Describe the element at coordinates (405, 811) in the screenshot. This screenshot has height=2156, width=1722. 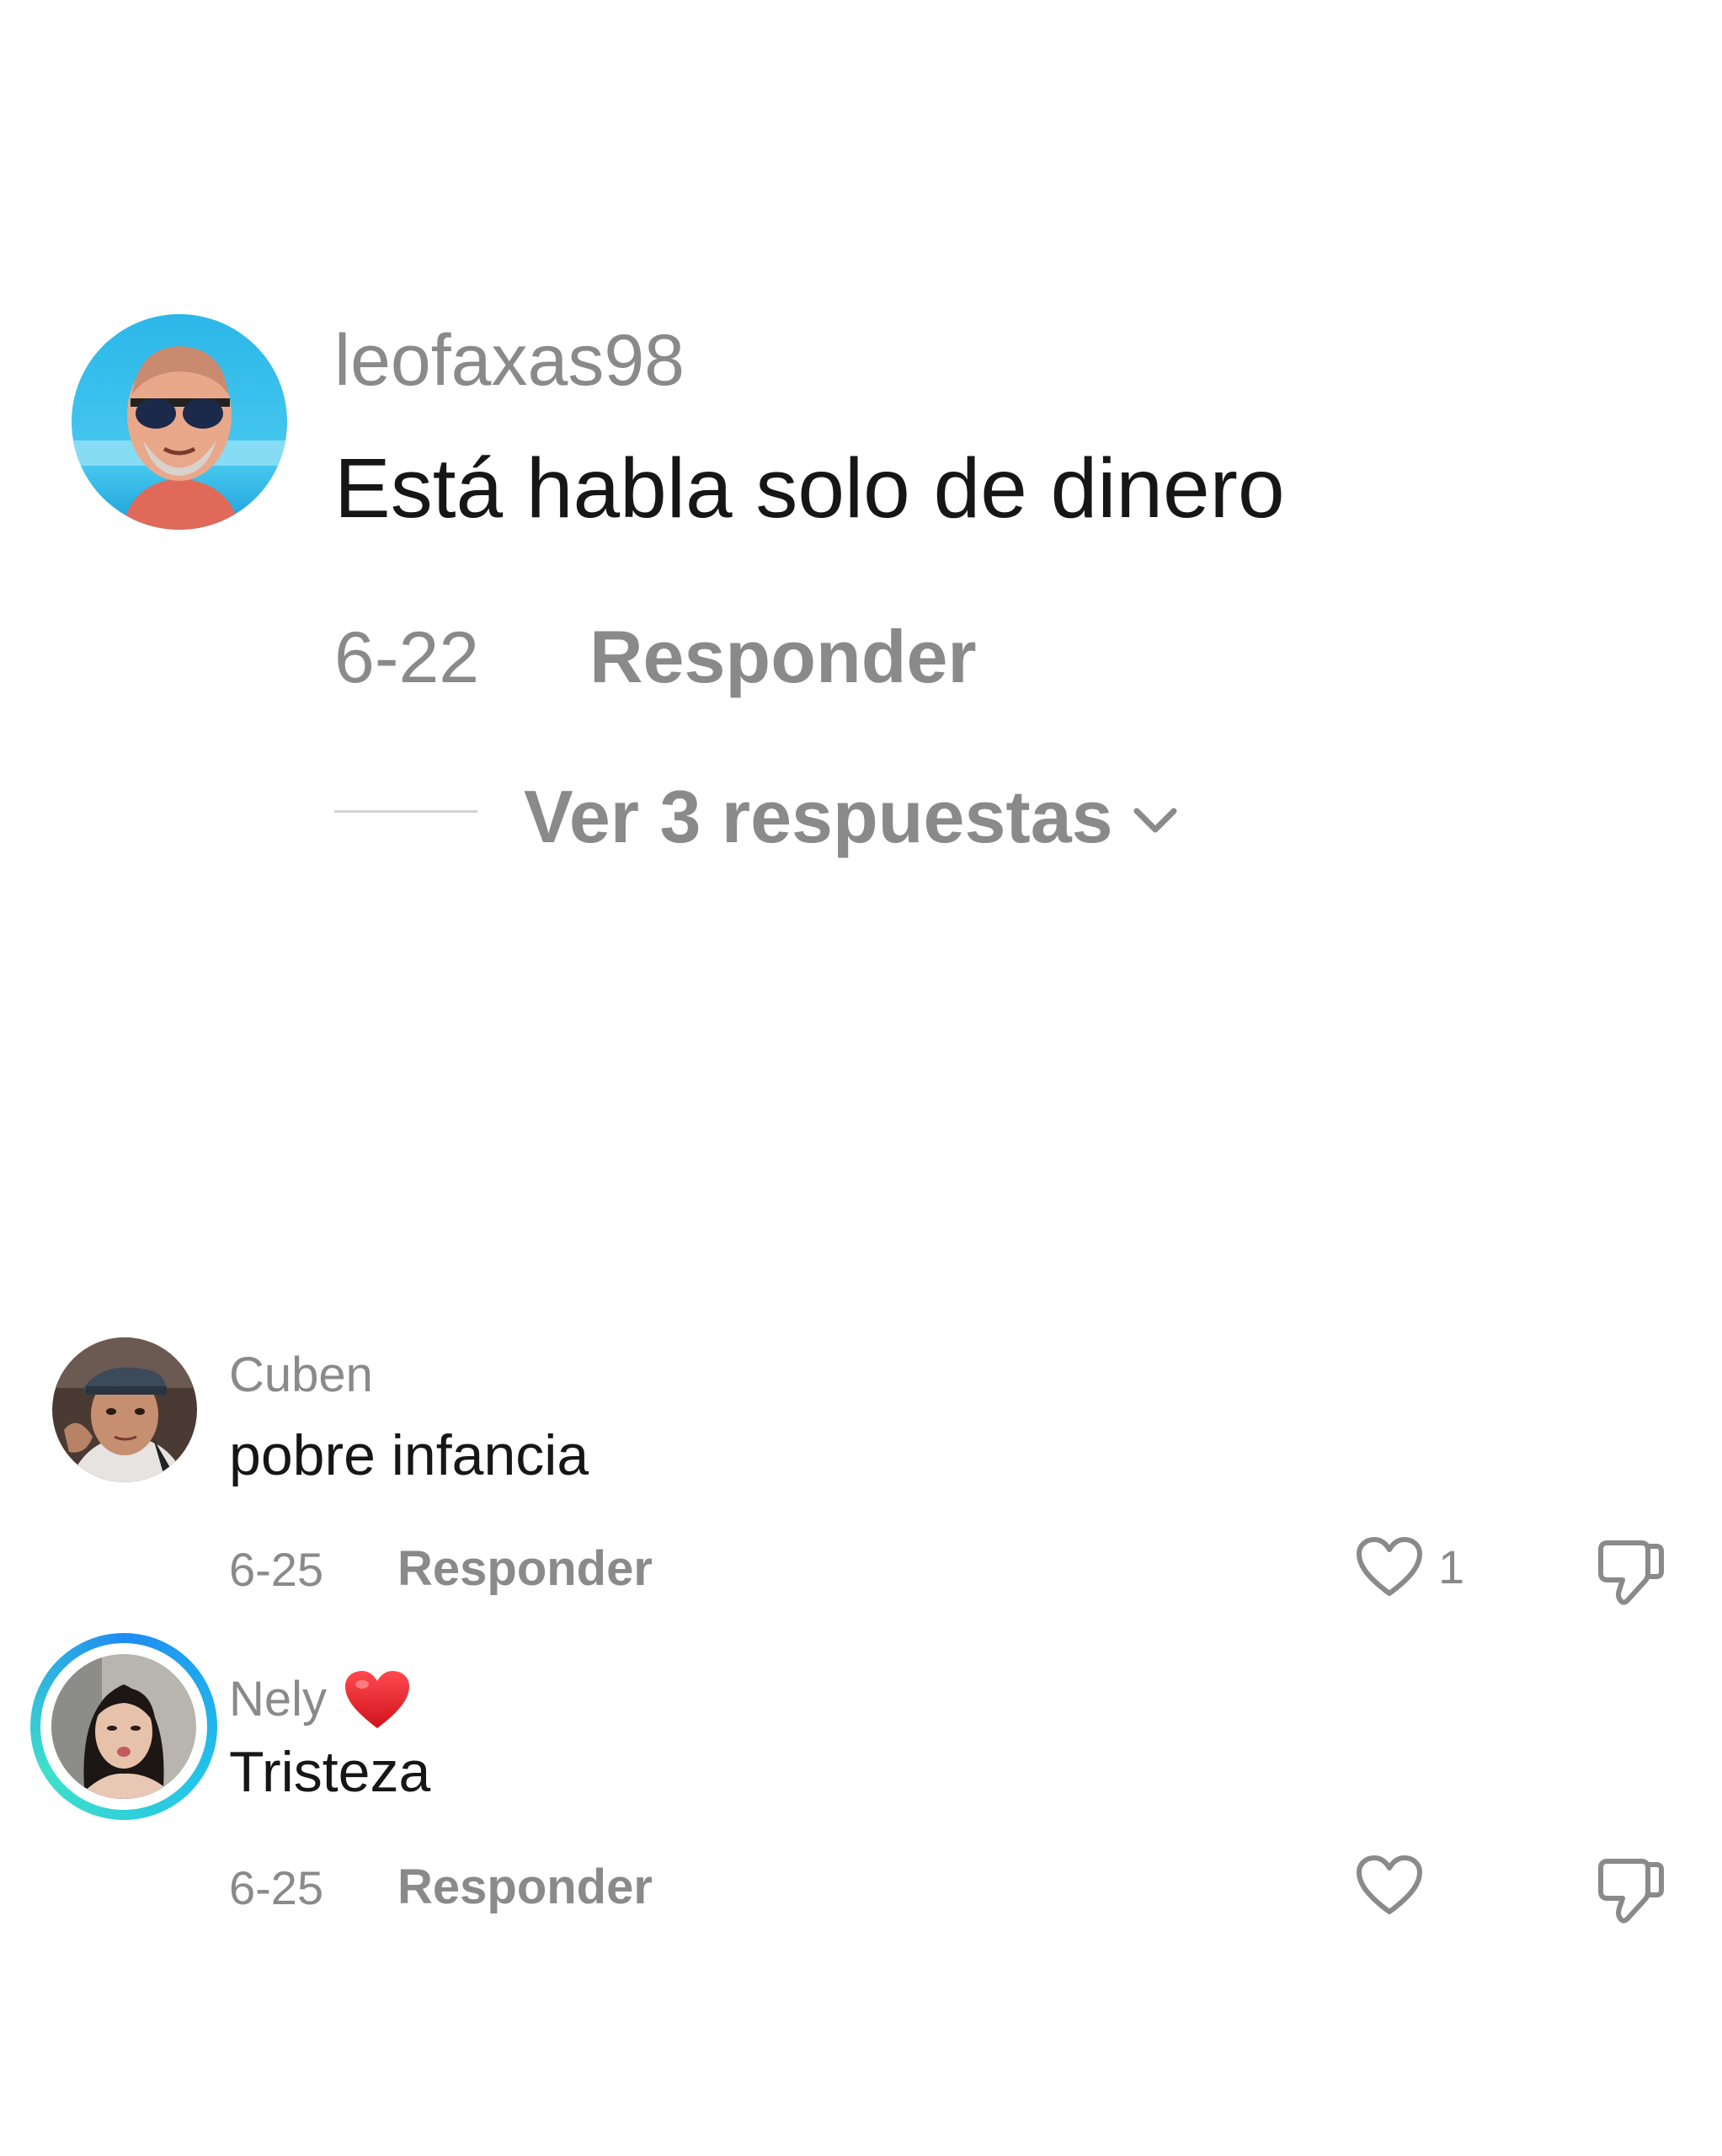
I see `replies-divider` at that location.